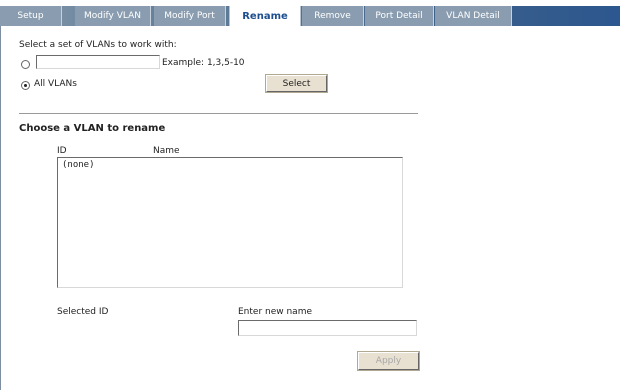 The height and width of the screenshot is (390, 620). What do you see at coordinates (296, 83) in the screenshot?
I see `select-button: Select` at bounding box center [296, 83].